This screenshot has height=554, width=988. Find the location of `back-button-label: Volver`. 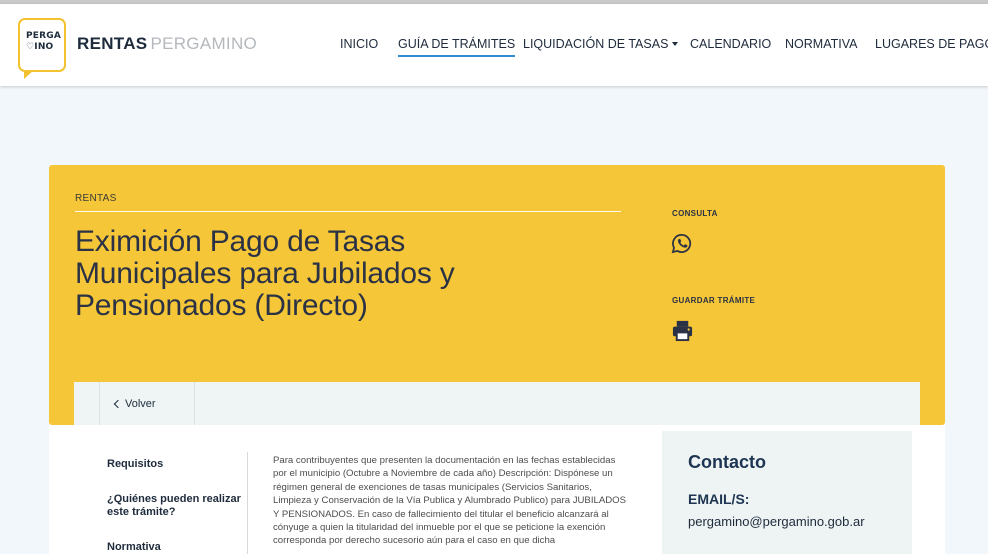

back-button-label: Volver is located at coordinates (140, 404).